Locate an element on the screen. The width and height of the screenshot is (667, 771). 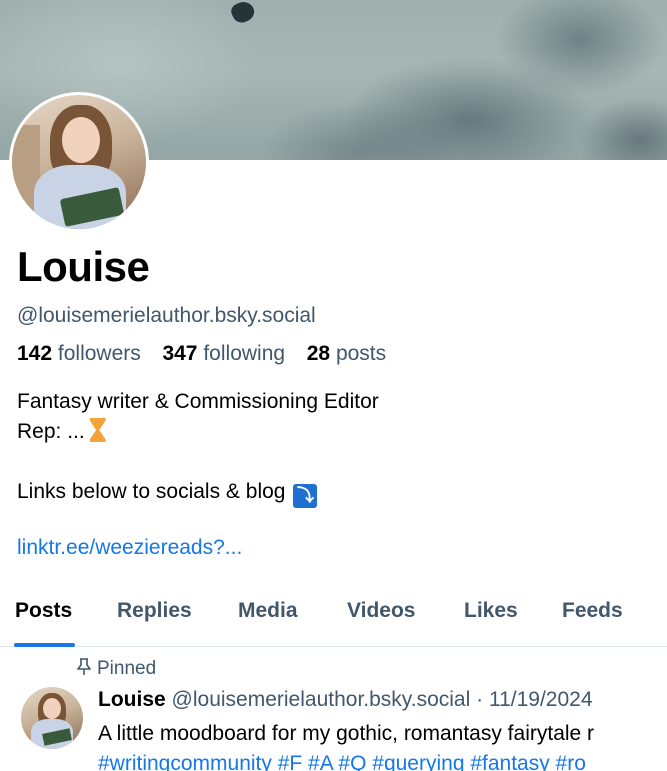
bio-line: Fantasy writer & Commissioning Editor is located at coordinates (198, 401).